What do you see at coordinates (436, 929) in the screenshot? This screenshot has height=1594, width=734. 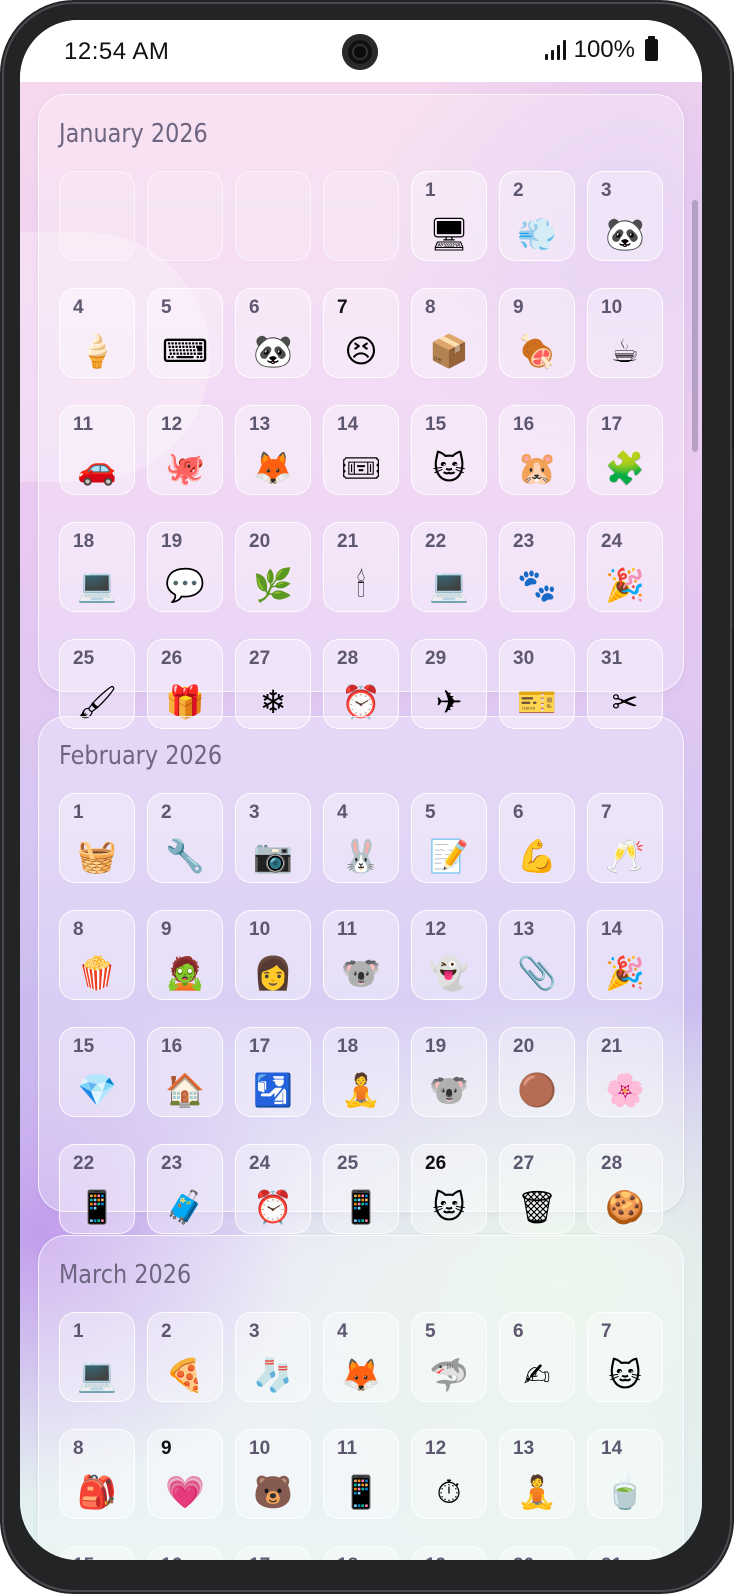 I see `day-number: 12` at bounding box center [436, 929].